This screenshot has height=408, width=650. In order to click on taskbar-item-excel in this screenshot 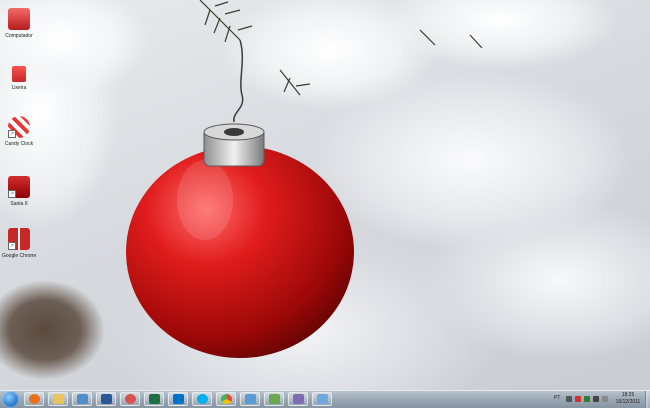, I will do `click(154, 399)`.